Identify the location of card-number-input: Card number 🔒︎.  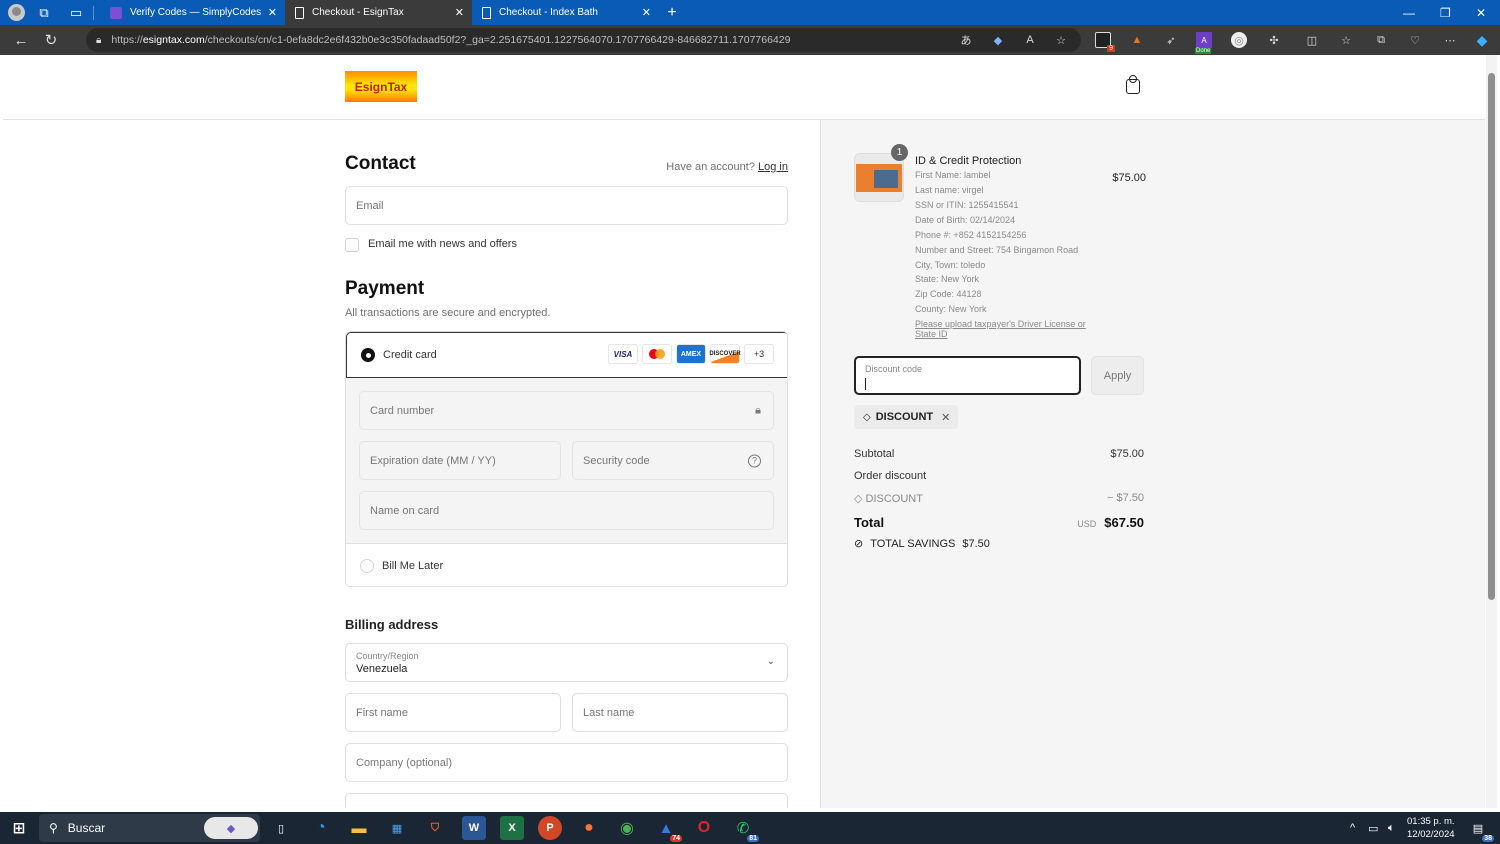
(566, 410).